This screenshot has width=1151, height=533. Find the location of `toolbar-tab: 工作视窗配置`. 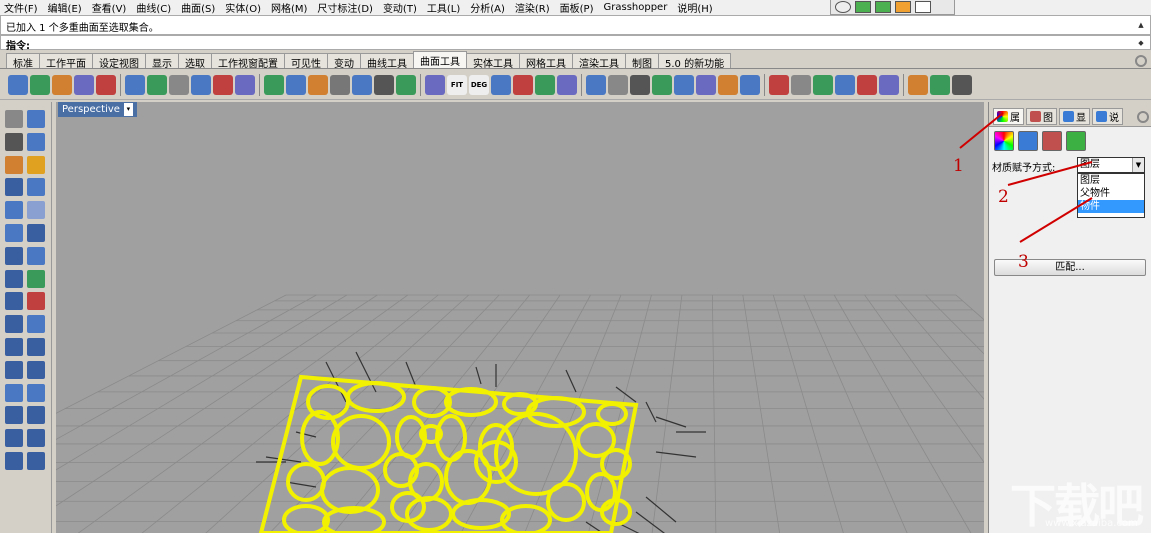

toolbar-tab: 工作视窗配置 is located at coordinates (248, 61).